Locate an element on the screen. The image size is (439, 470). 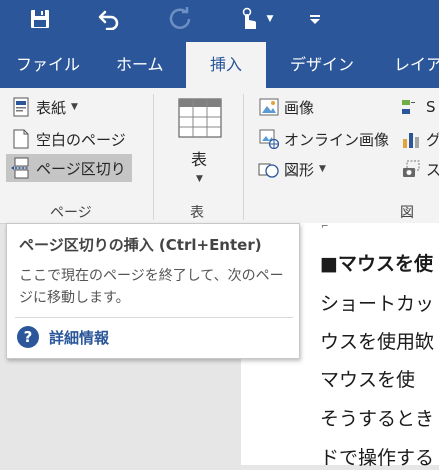
tooltip-divider is located at coordinates (154, 317).